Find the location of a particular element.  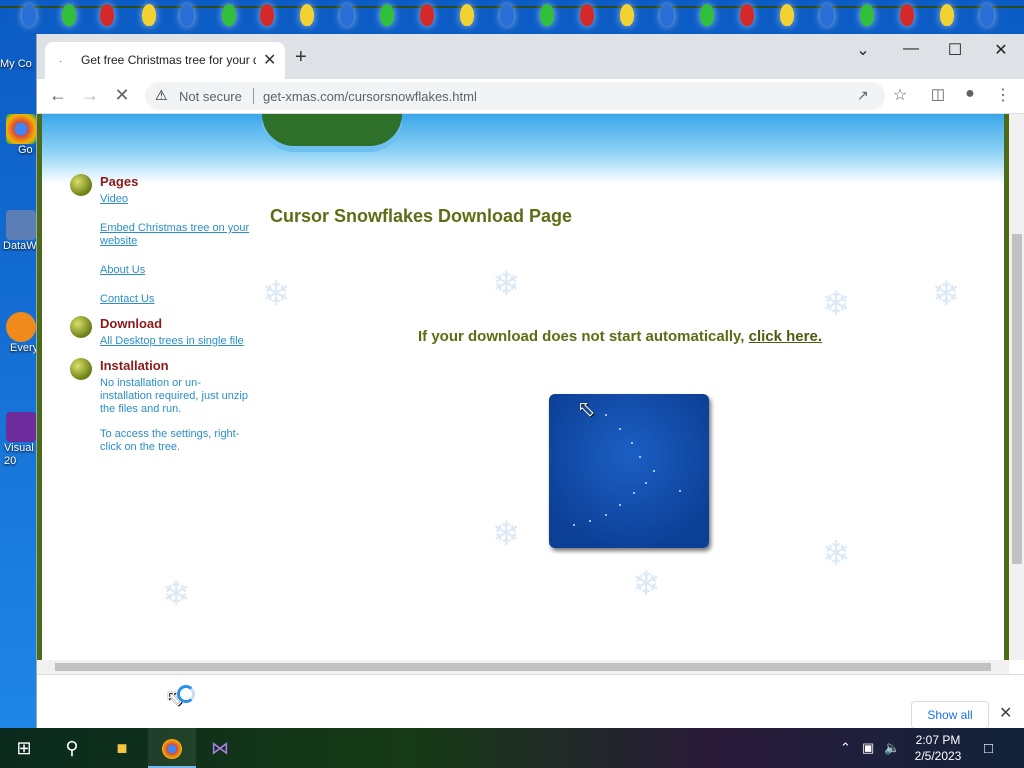

sleigh-image is located at coordinates (332, 130).